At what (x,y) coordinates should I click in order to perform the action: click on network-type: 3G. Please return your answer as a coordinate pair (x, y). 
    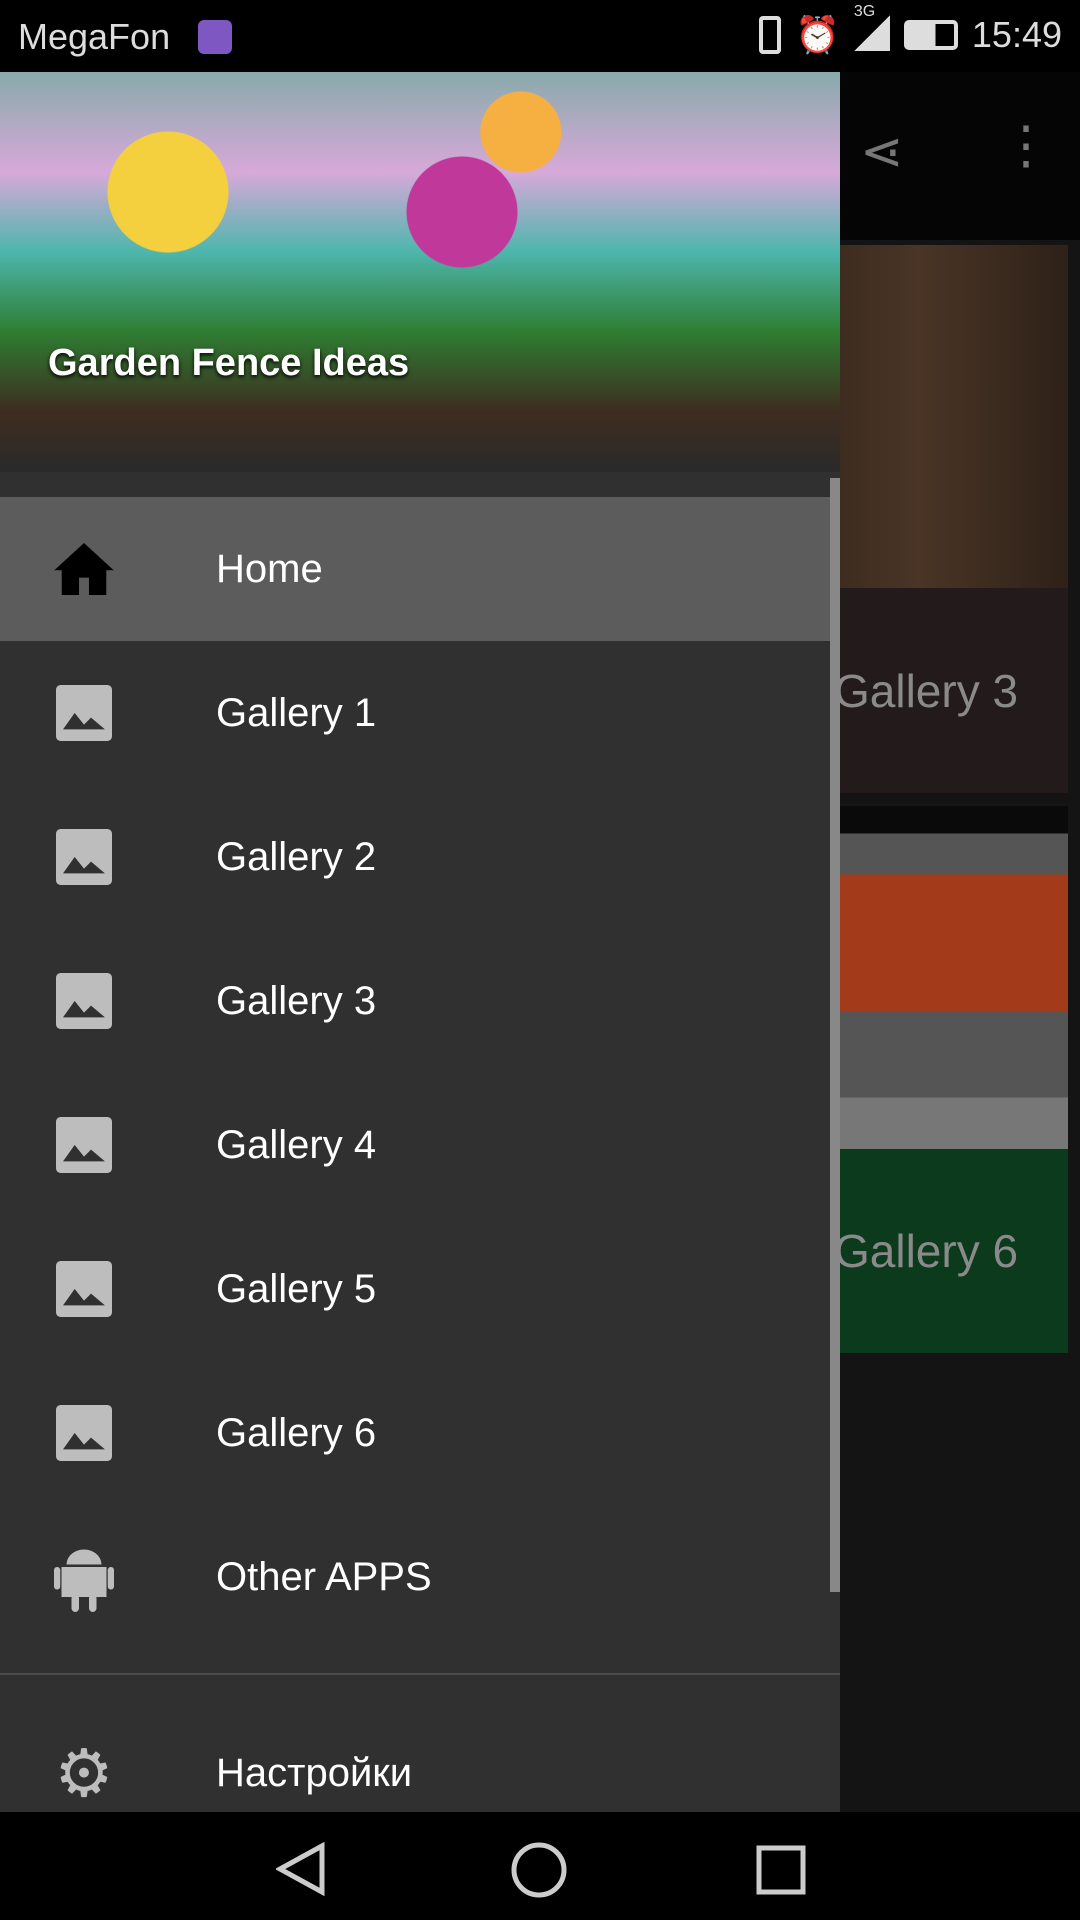
    Looking at the image, I should click on (864, 11).